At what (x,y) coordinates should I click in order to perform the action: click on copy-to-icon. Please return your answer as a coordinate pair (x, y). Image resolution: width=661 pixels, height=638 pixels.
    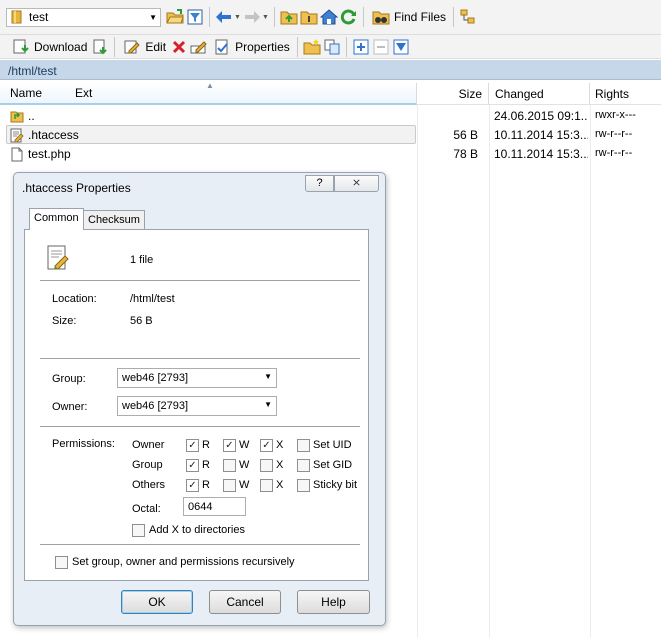
    Looking at the image, I should click on (332, 47).